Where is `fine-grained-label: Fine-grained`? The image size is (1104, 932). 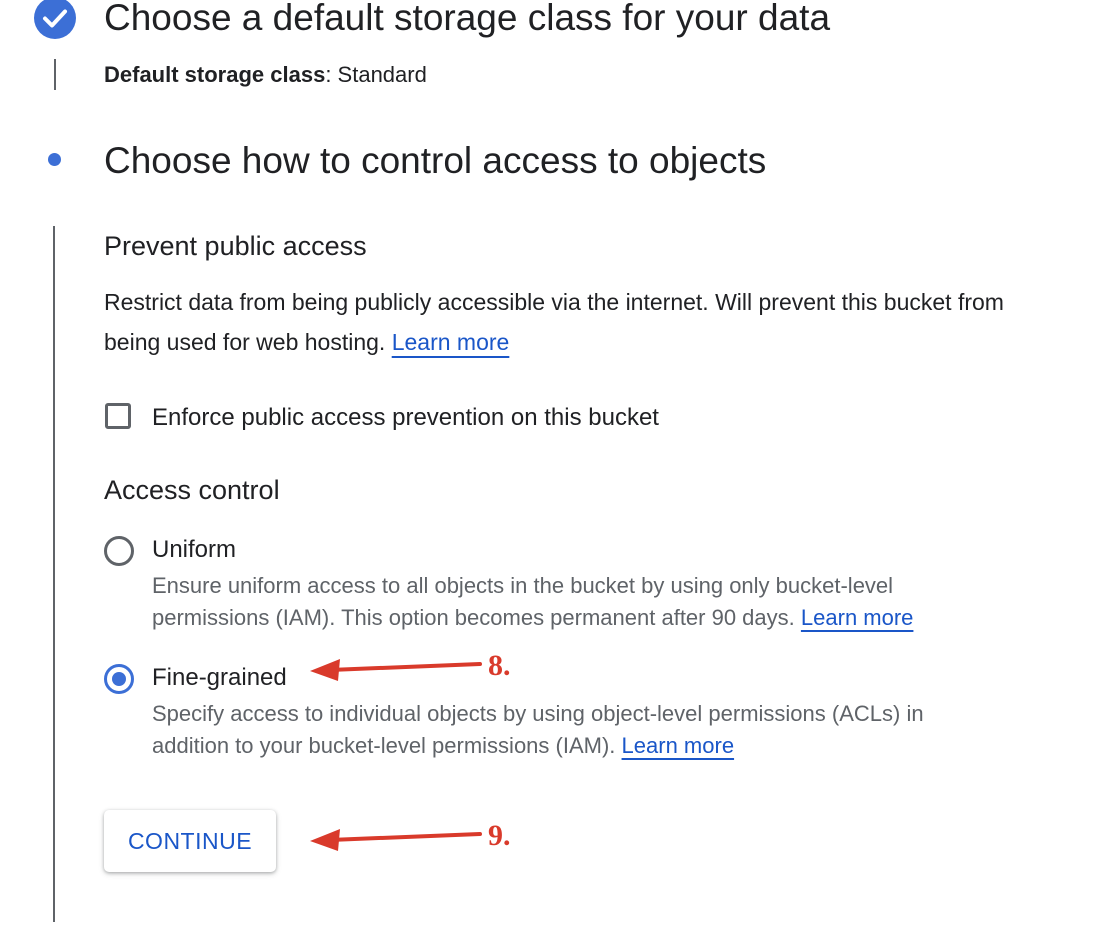 fine-grained-label: Fine-grained is located at coordinates (219, 678).